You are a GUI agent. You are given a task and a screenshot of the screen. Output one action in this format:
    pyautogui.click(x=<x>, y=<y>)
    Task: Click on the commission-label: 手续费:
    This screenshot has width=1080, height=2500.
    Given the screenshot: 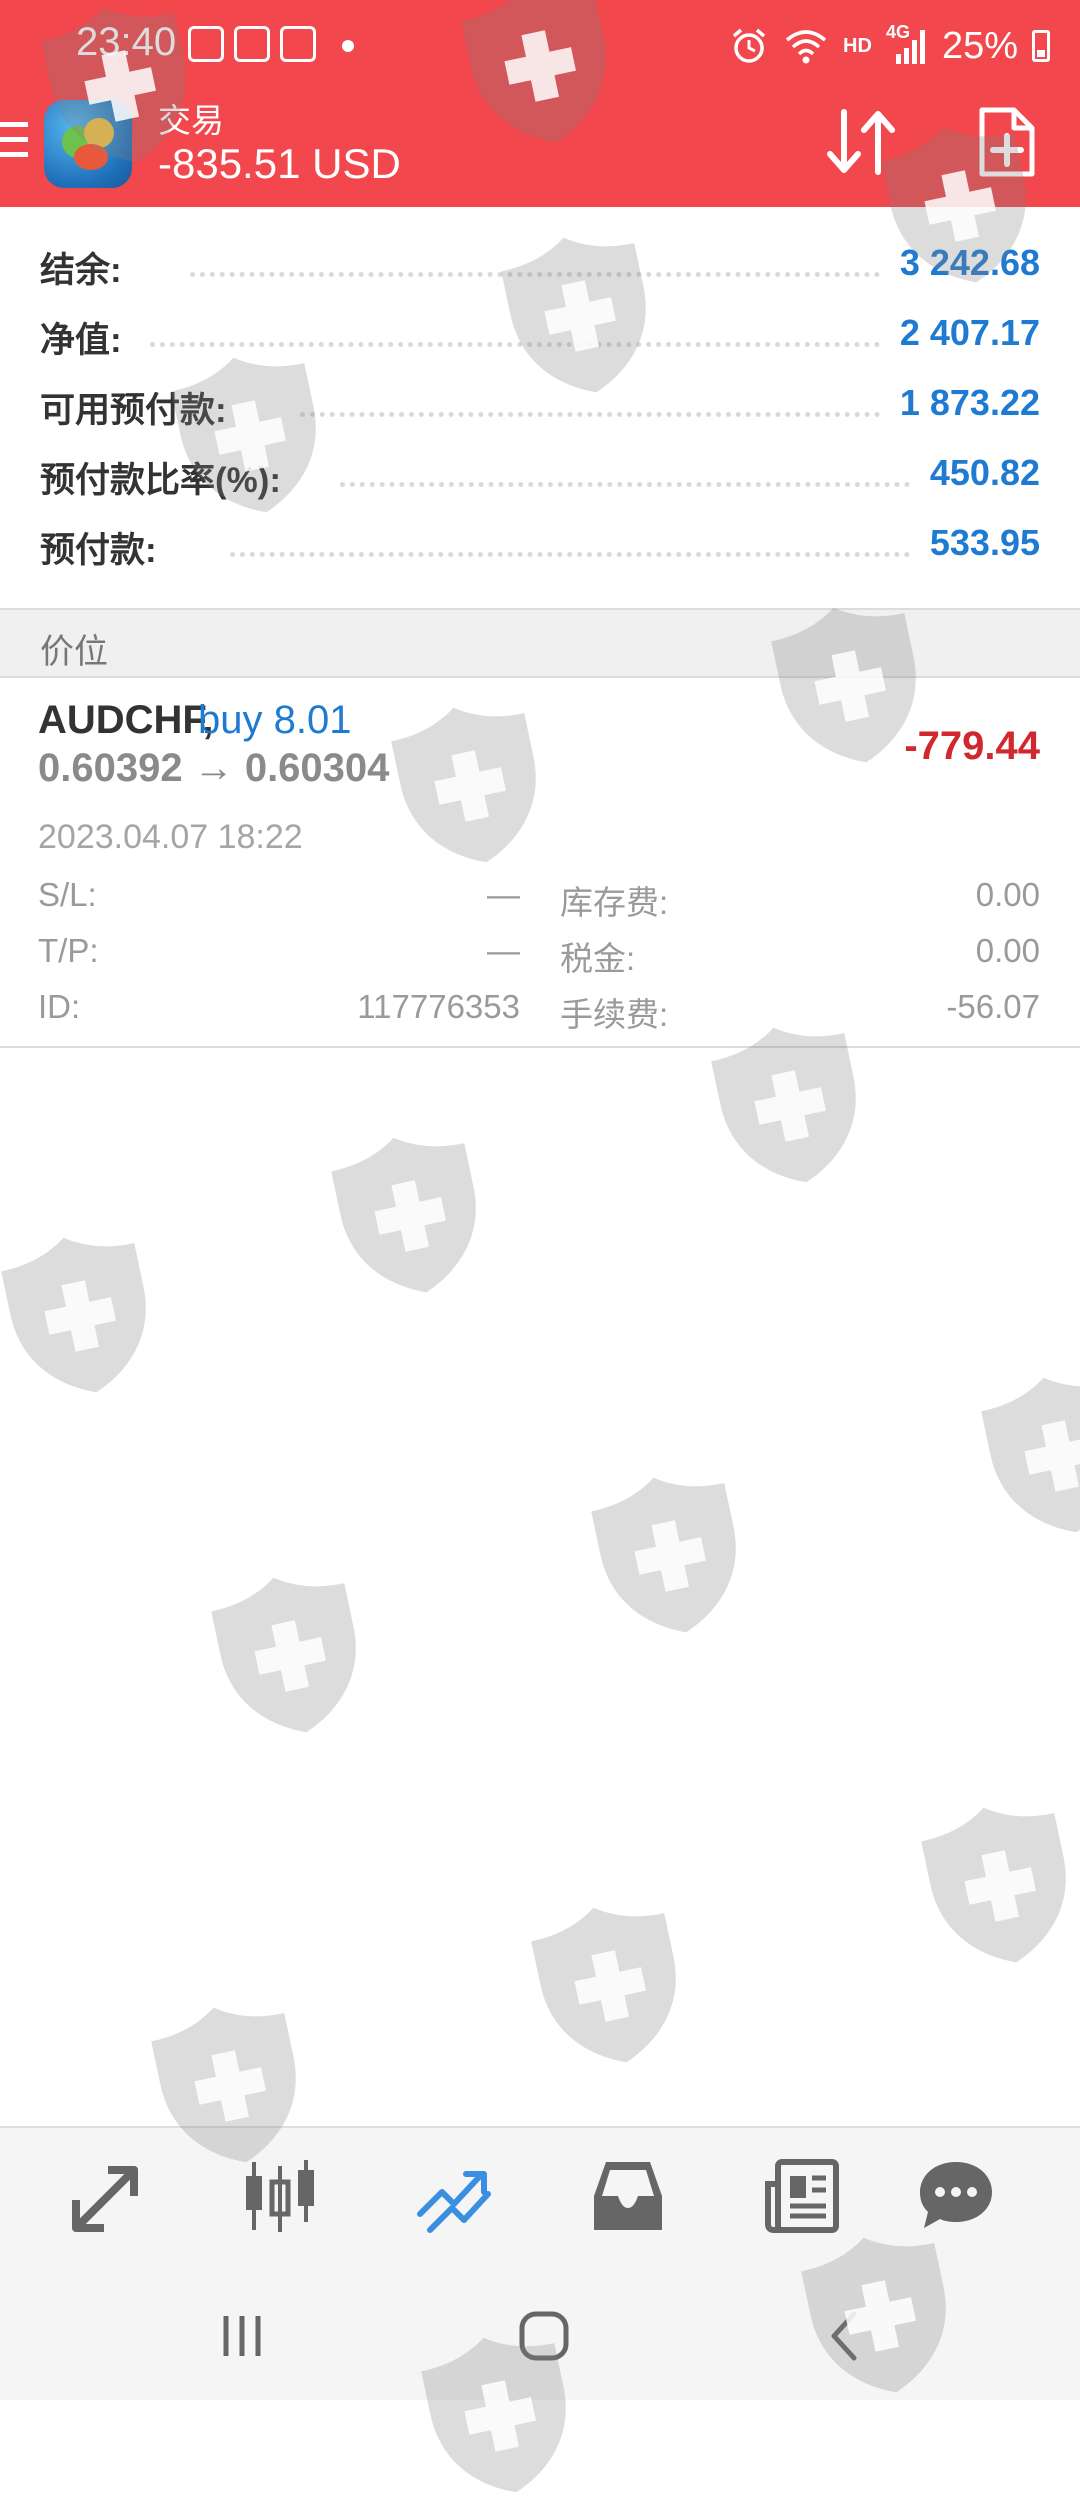 What is the action you would take?
    pyautogui.click(x=614, y=1014)
    